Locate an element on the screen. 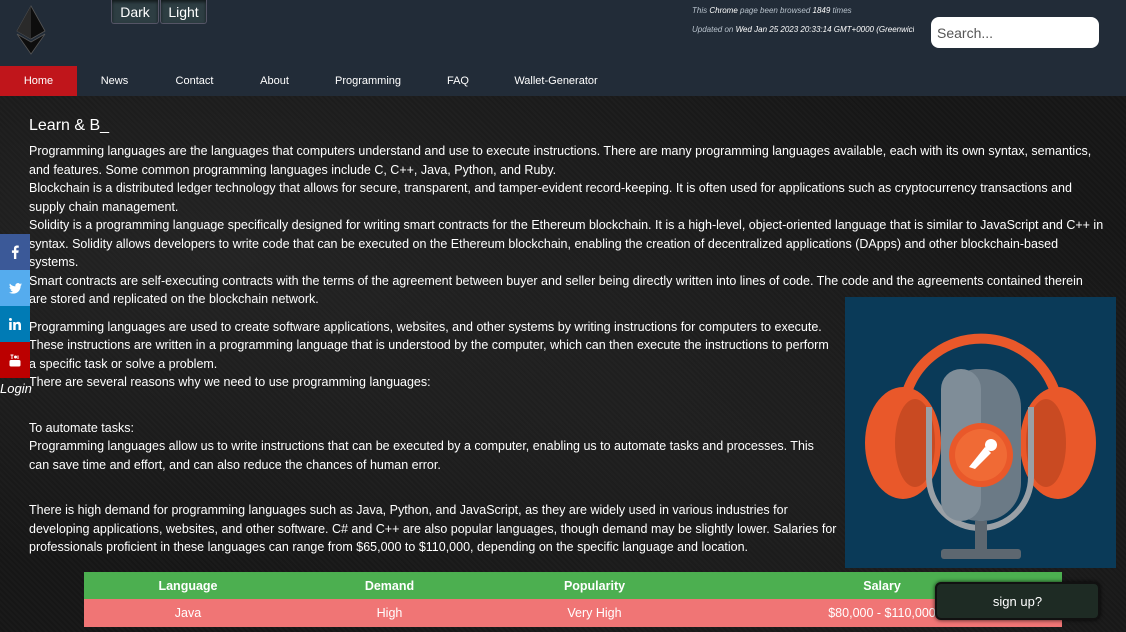 The height and width of the screenshot is (632, 1126). linkedin-button is located at coordinates (15, 324).